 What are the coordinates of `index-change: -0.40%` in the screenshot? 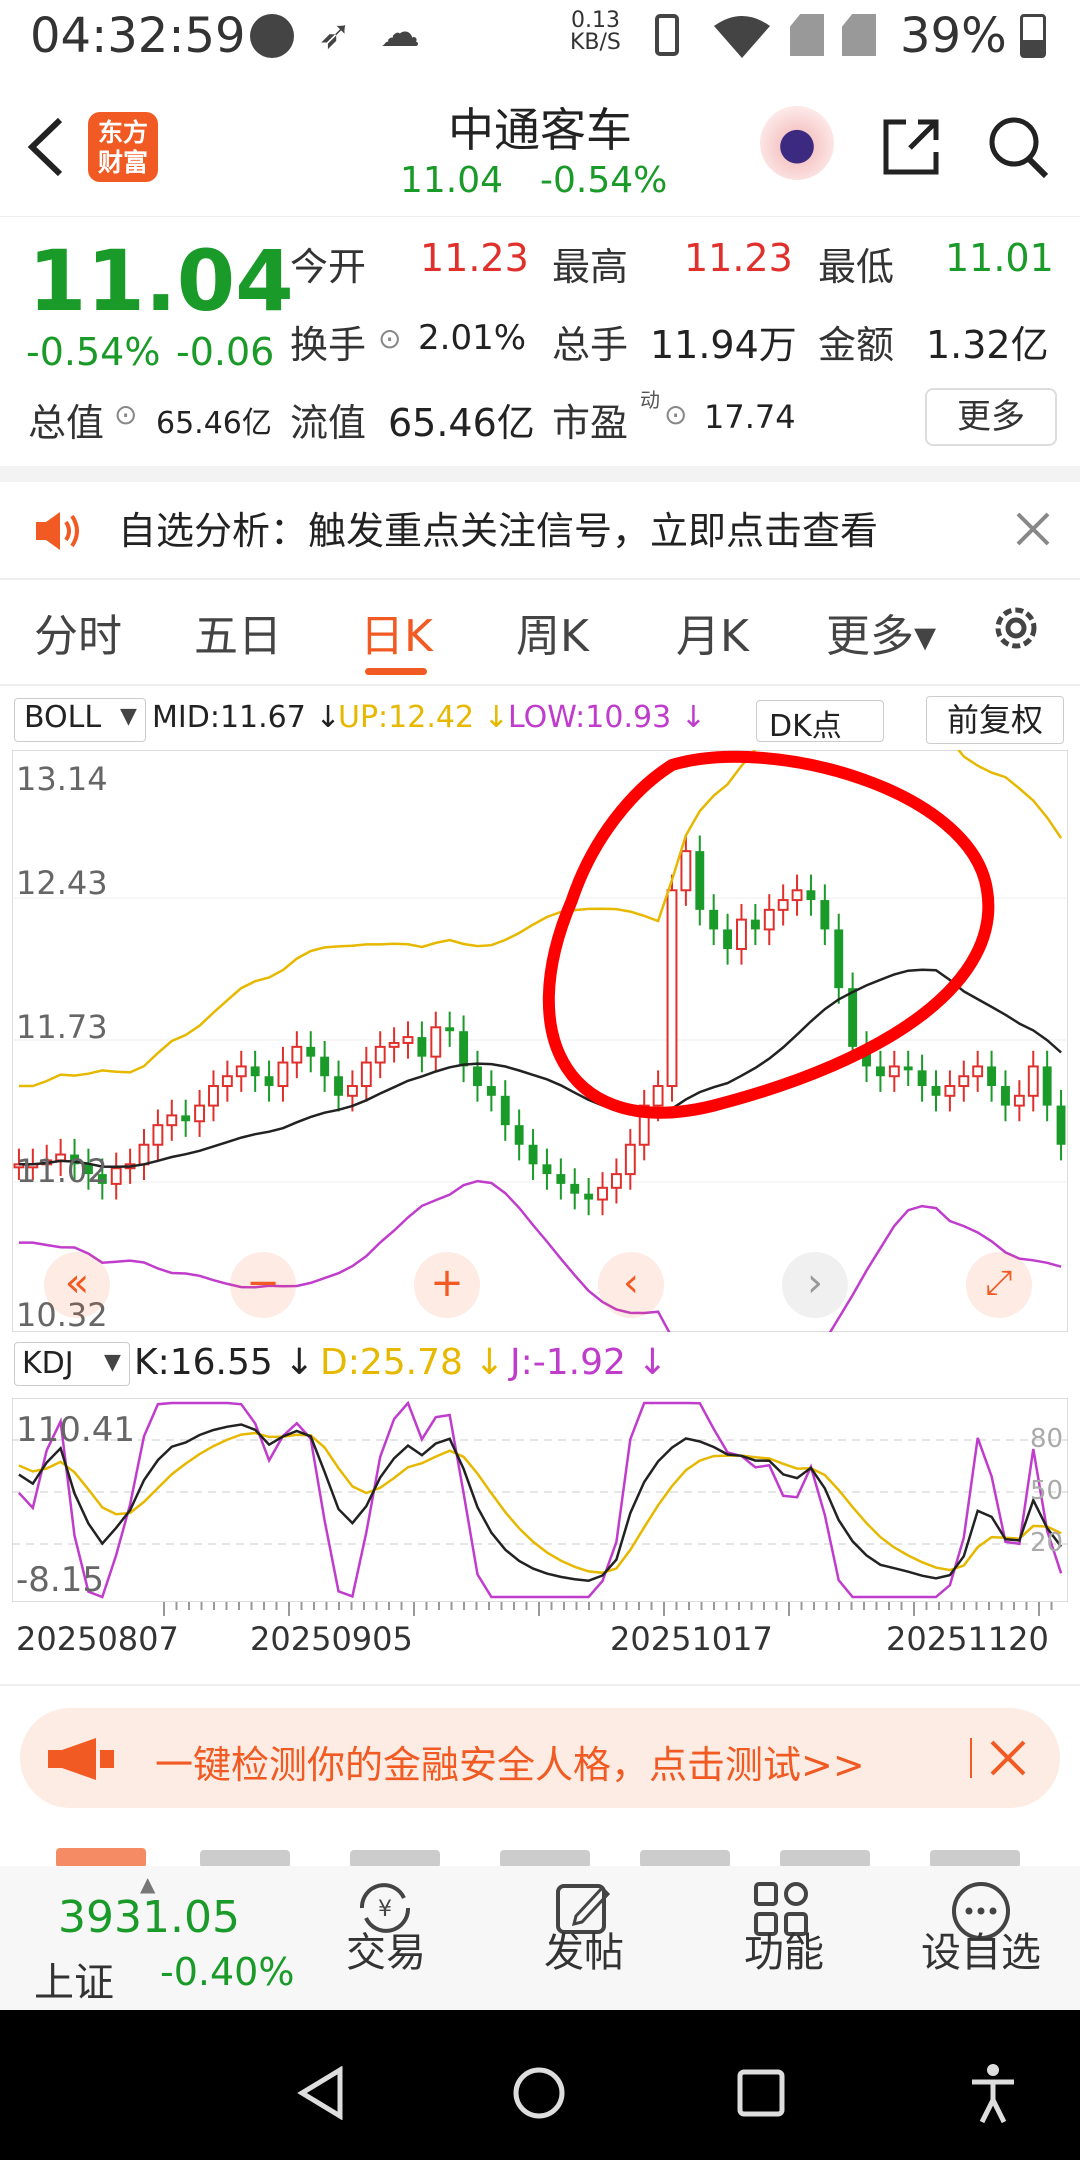 It's located at (227, 1972).